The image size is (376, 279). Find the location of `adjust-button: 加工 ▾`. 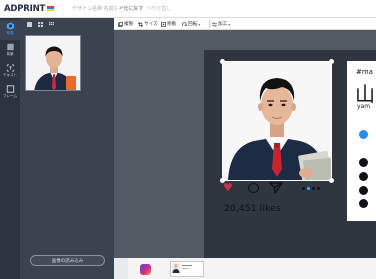

adjust-button: 加工 ▾ is located at coordinates (221, 24).